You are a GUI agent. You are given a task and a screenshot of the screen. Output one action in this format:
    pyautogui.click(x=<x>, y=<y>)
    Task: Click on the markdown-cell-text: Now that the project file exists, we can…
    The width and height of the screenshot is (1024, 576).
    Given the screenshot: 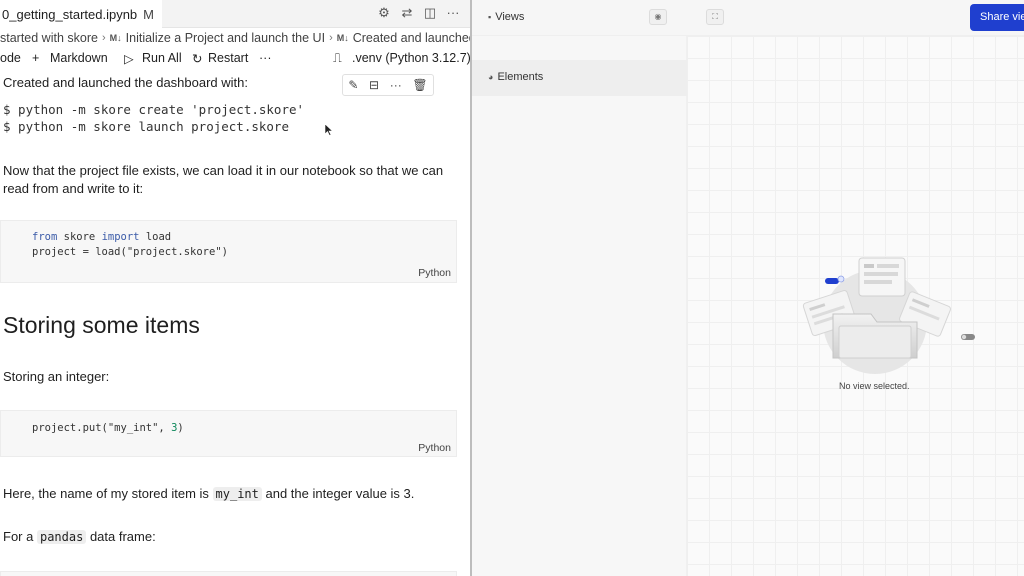 What is the action you would take?
    pyautogui.click(x=223, y=179)
    